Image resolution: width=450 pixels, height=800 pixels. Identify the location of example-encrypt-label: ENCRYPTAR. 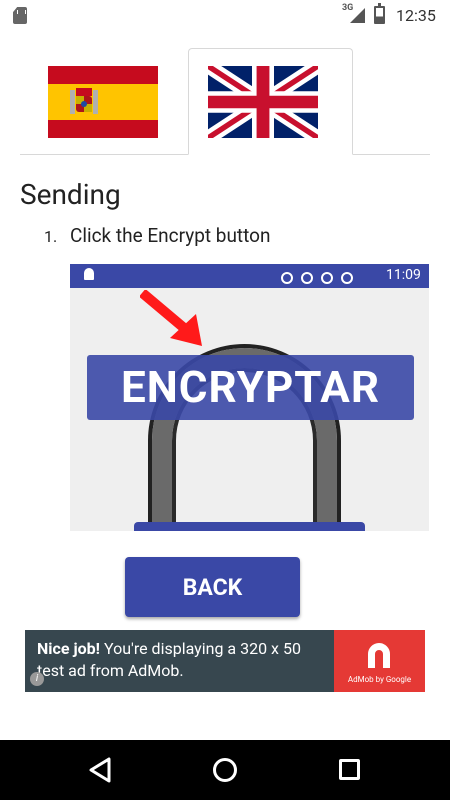
(250, 387).